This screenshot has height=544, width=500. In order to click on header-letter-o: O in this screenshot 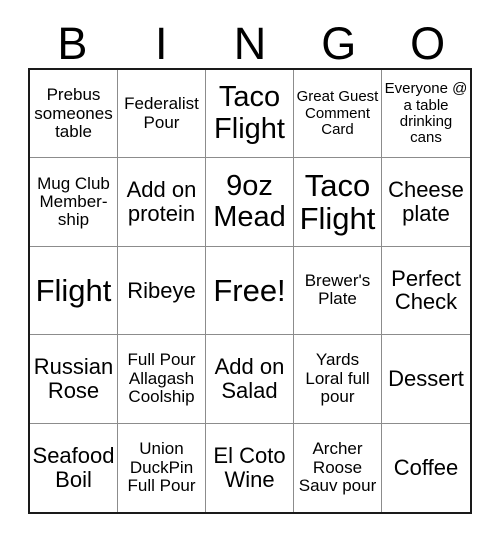, I will do `click(428, 43)`.